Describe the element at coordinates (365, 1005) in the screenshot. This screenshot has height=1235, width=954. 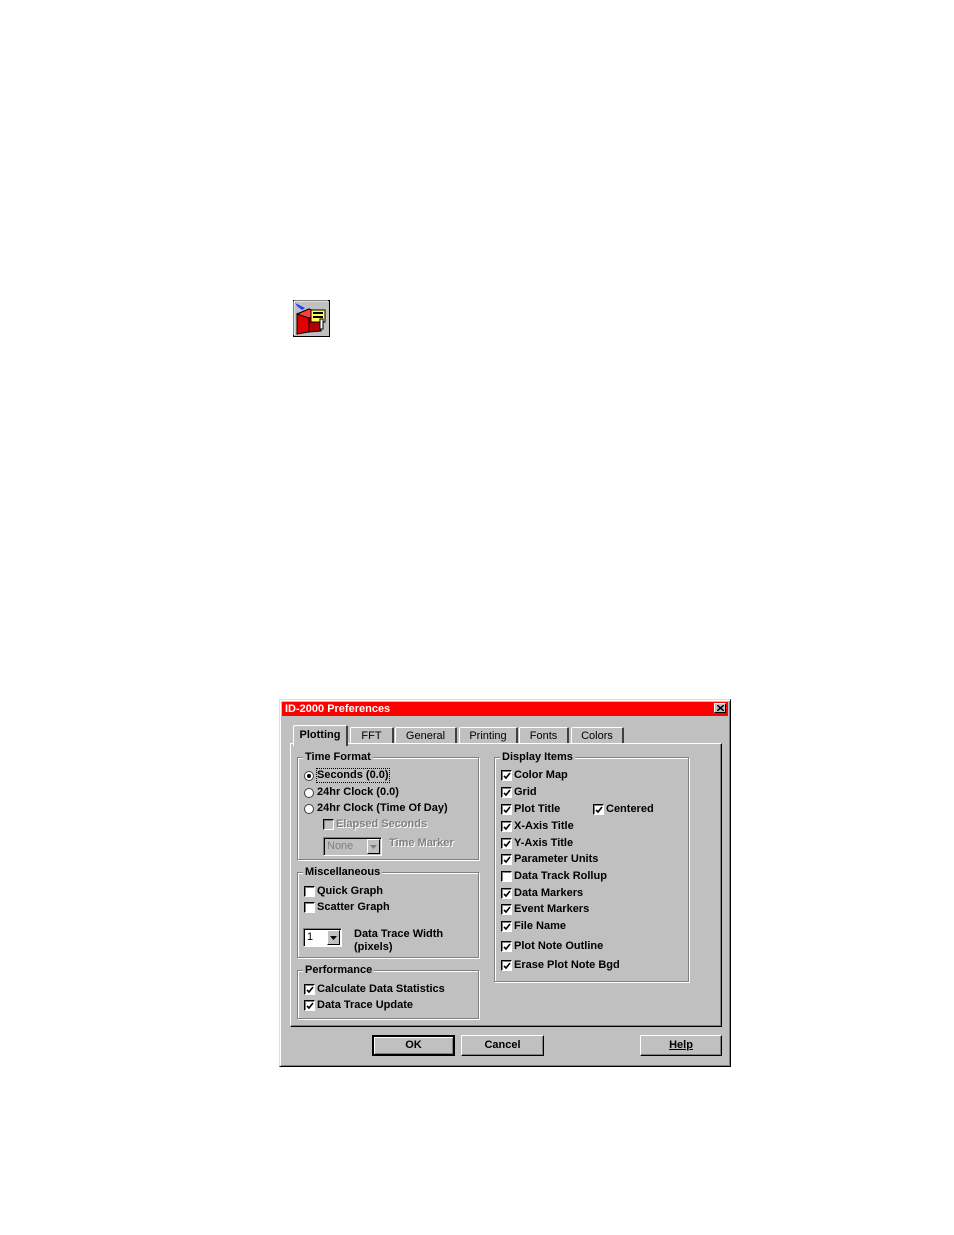
I see `data-trace-update-label: Data Trace Update` at that location.